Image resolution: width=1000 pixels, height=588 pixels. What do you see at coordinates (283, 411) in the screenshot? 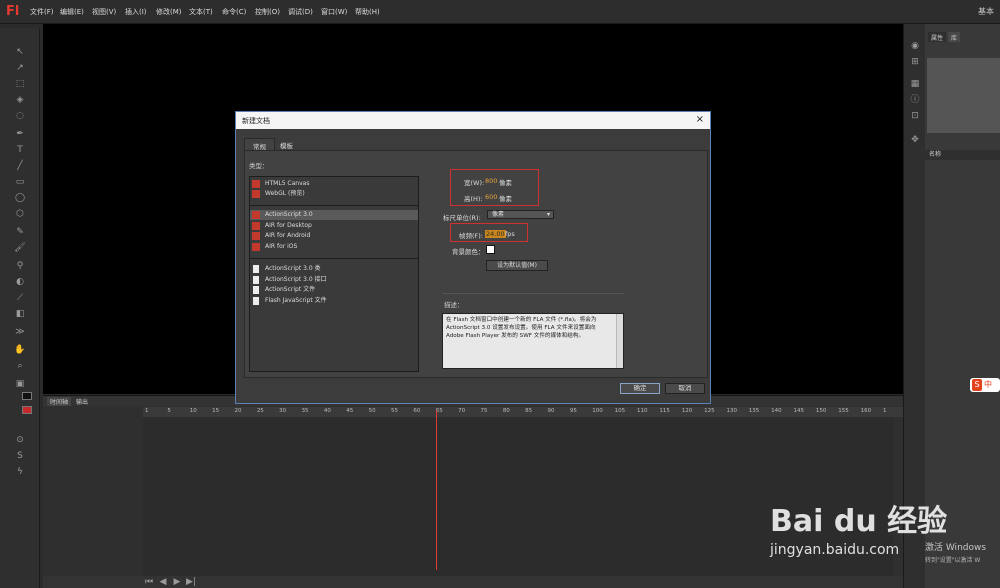
I see `ruler-tick-label: 30` at bounding box center [283, 411].